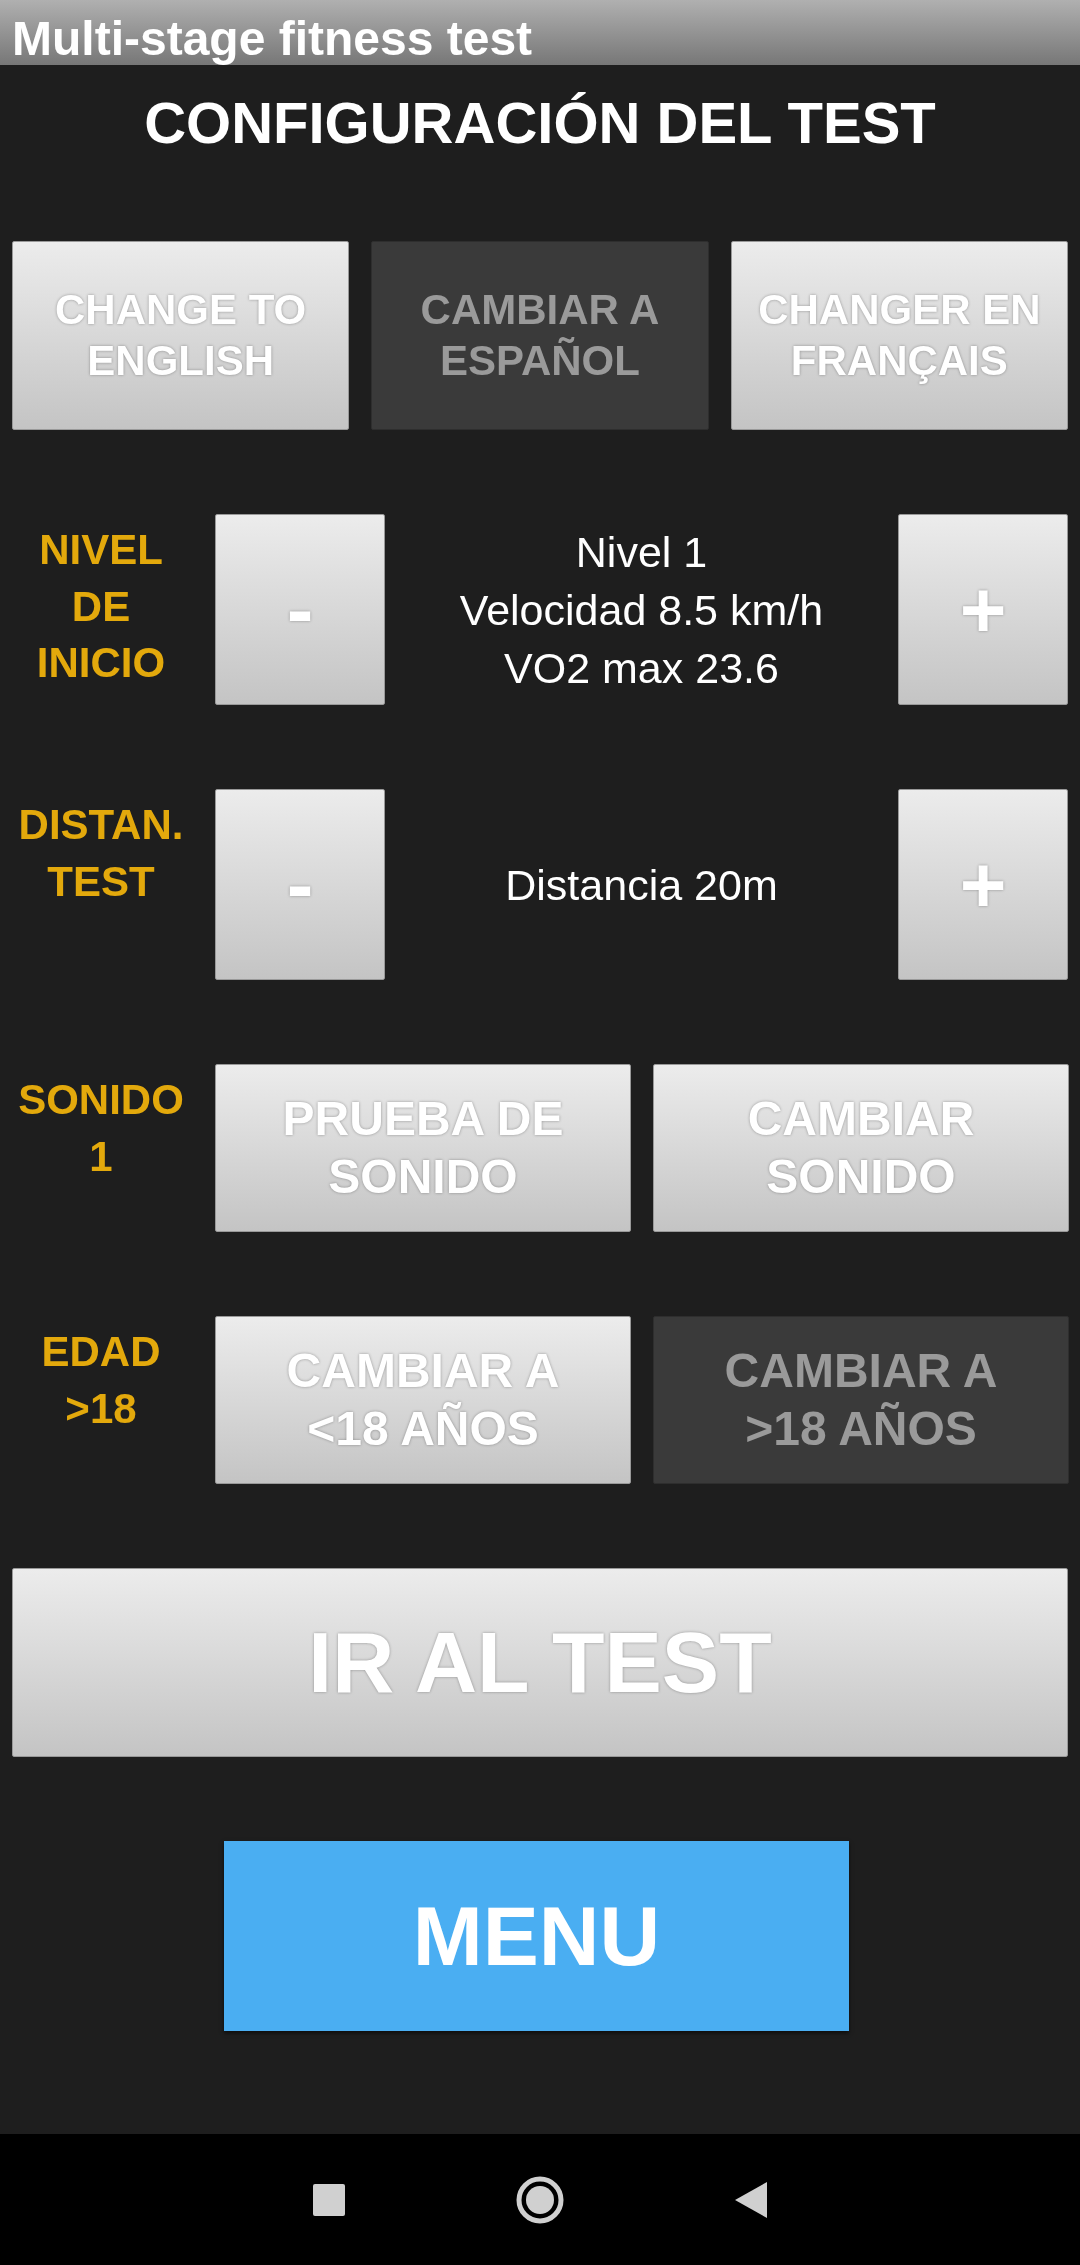  I want to click on setting-value: Nivel 1, so click(641, 552).